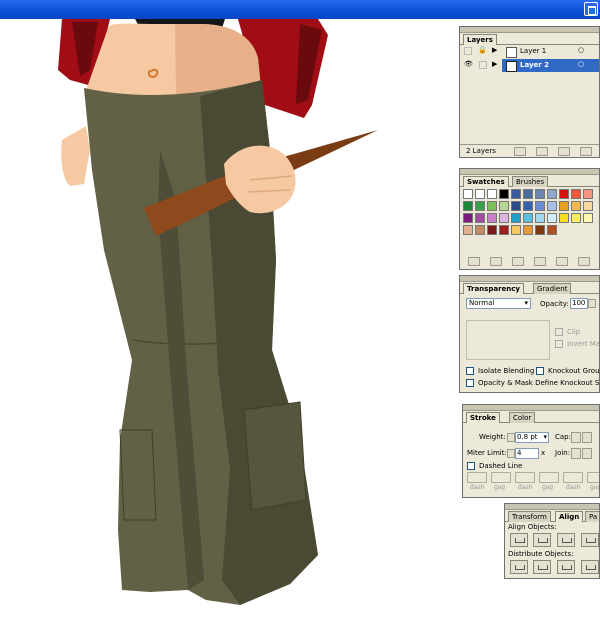  Describe the element at coordinates (587, 453) in the screenshot. I see `round-join-button` at that location.